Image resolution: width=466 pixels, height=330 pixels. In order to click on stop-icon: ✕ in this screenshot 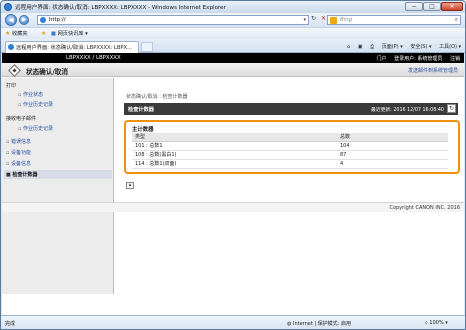, I will do `click(323, 18)`.